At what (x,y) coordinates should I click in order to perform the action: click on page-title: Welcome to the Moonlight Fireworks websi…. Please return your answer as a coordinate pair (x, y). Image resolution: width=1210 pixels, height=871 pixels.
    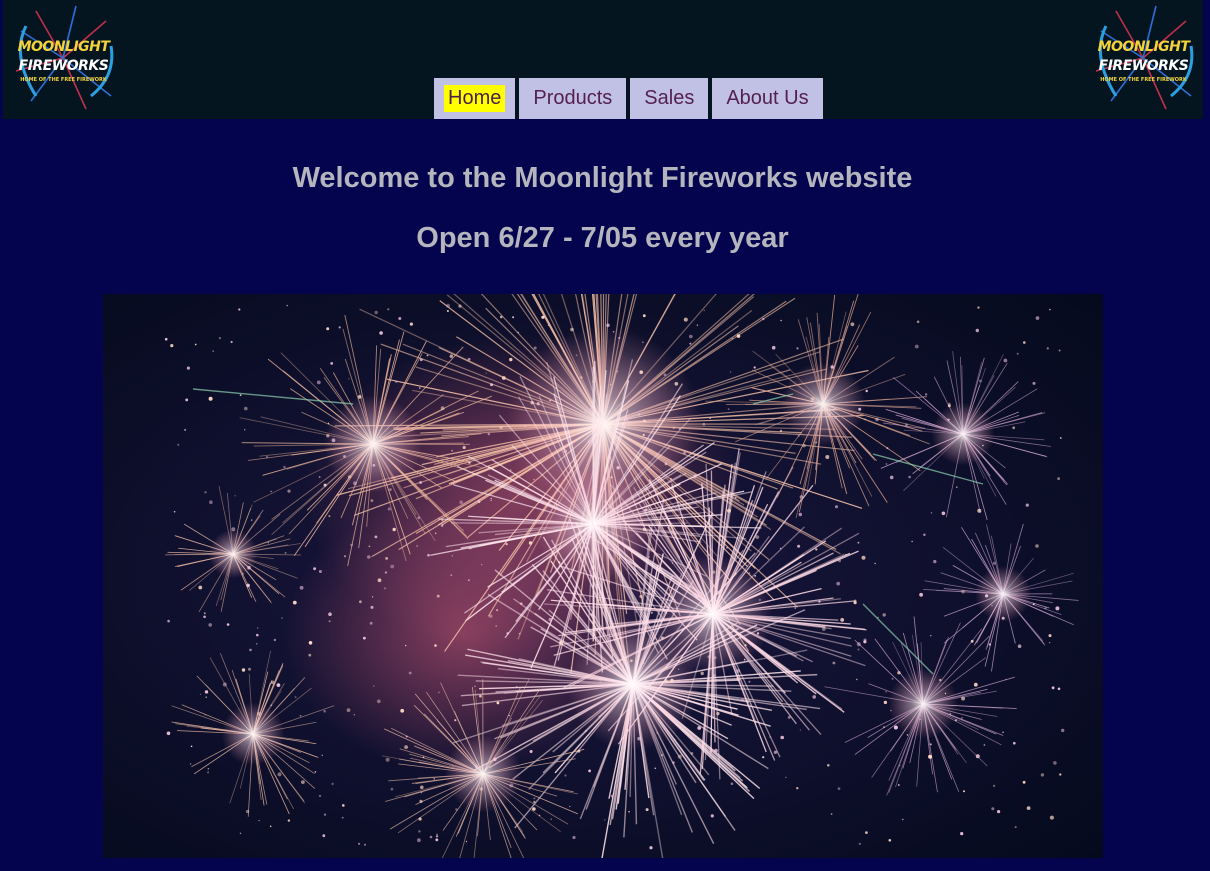
    Looking at the image, I should click on (602, 178).